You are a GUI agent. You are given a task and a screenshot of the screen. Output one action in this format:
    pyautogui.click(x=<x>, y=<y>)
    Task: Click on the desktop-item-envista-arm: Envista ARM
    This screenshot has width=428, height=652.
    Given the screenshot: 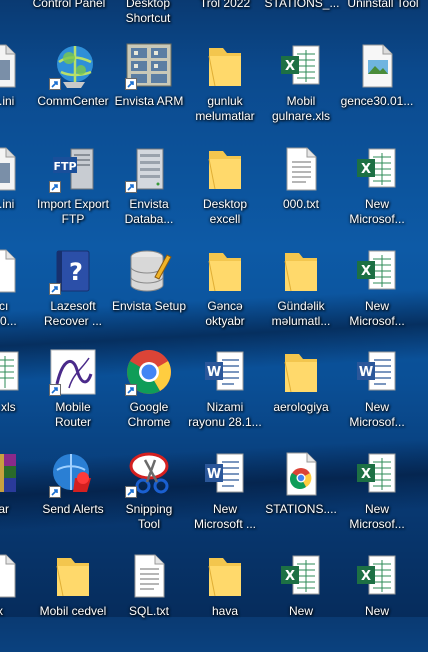 What is the action you would take?
    pyautogui.click(x=149, y=92)
    